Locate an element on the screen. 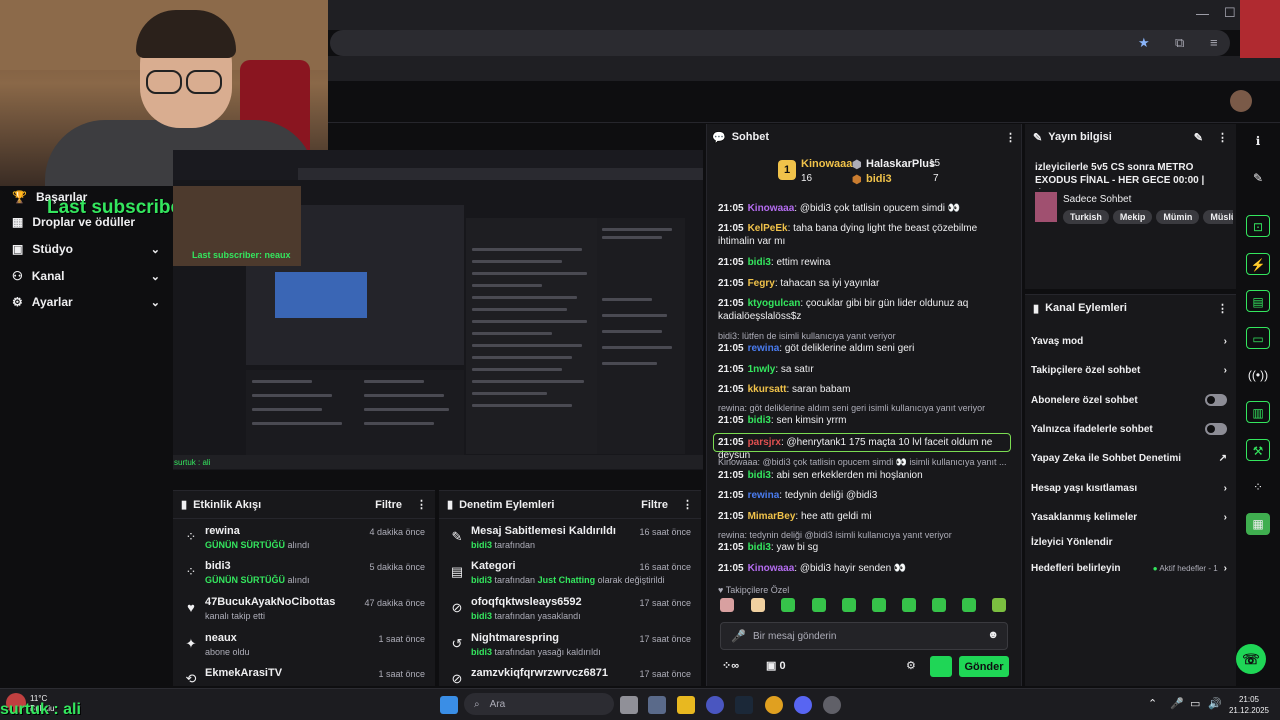 The image size is (1280, 720). info-icon: ℹ is located at coordinates (1258, 141).